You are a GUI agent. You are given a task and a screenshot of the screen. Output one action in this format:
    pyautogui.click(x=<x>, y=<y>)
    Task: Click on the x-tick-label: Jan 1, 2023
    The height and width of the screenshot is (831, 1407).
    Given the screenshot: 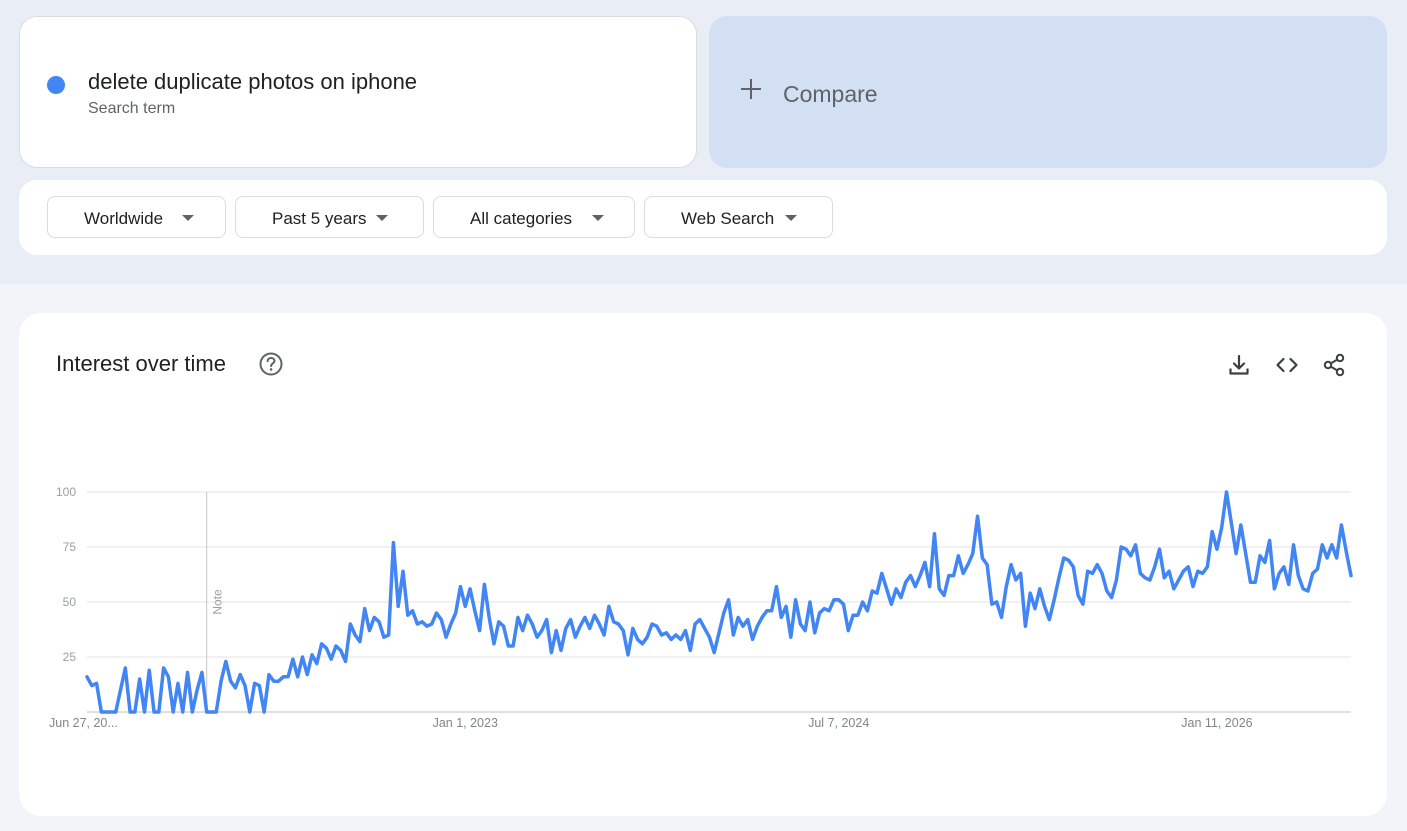 What is the action you would take?
    pyautogui.click(x=465, y=723)
    